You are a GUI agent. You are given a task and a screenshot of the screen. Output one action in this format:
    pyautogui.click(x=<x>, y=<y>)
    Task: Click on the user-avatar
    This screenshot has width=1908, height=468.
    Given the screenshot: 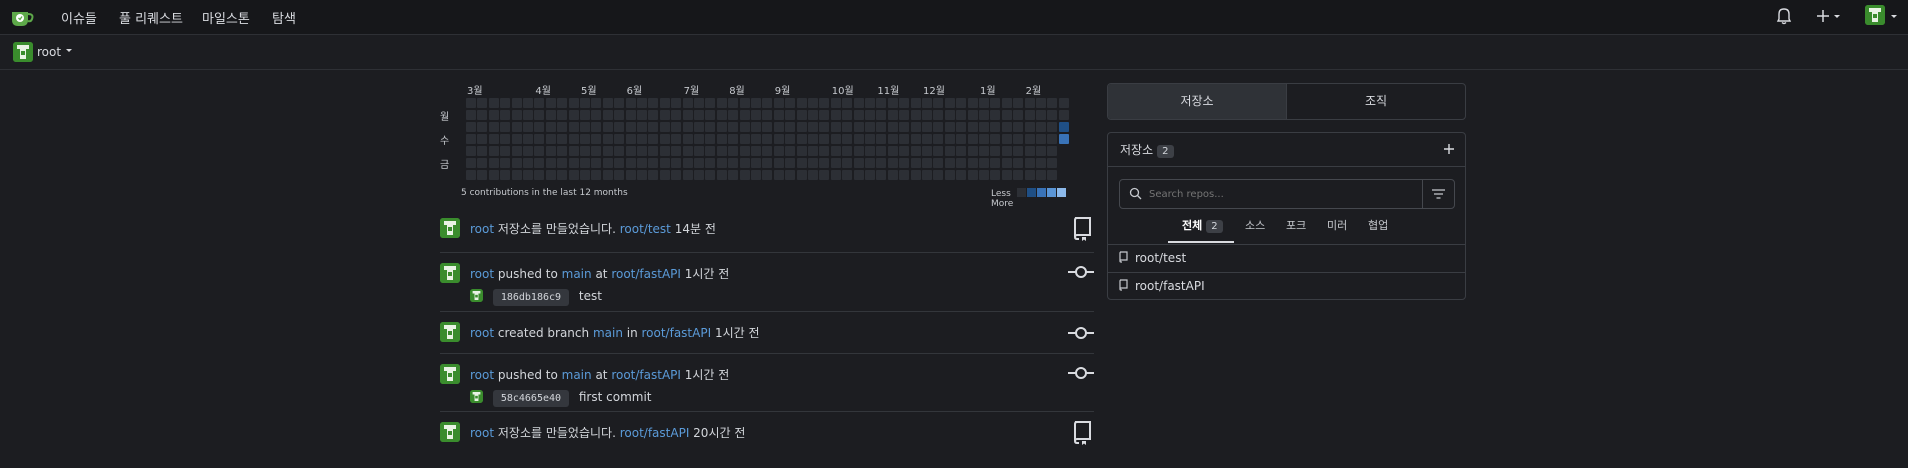 What is the action you would take?
    pyautogui.click(x=1875, y=17)
    